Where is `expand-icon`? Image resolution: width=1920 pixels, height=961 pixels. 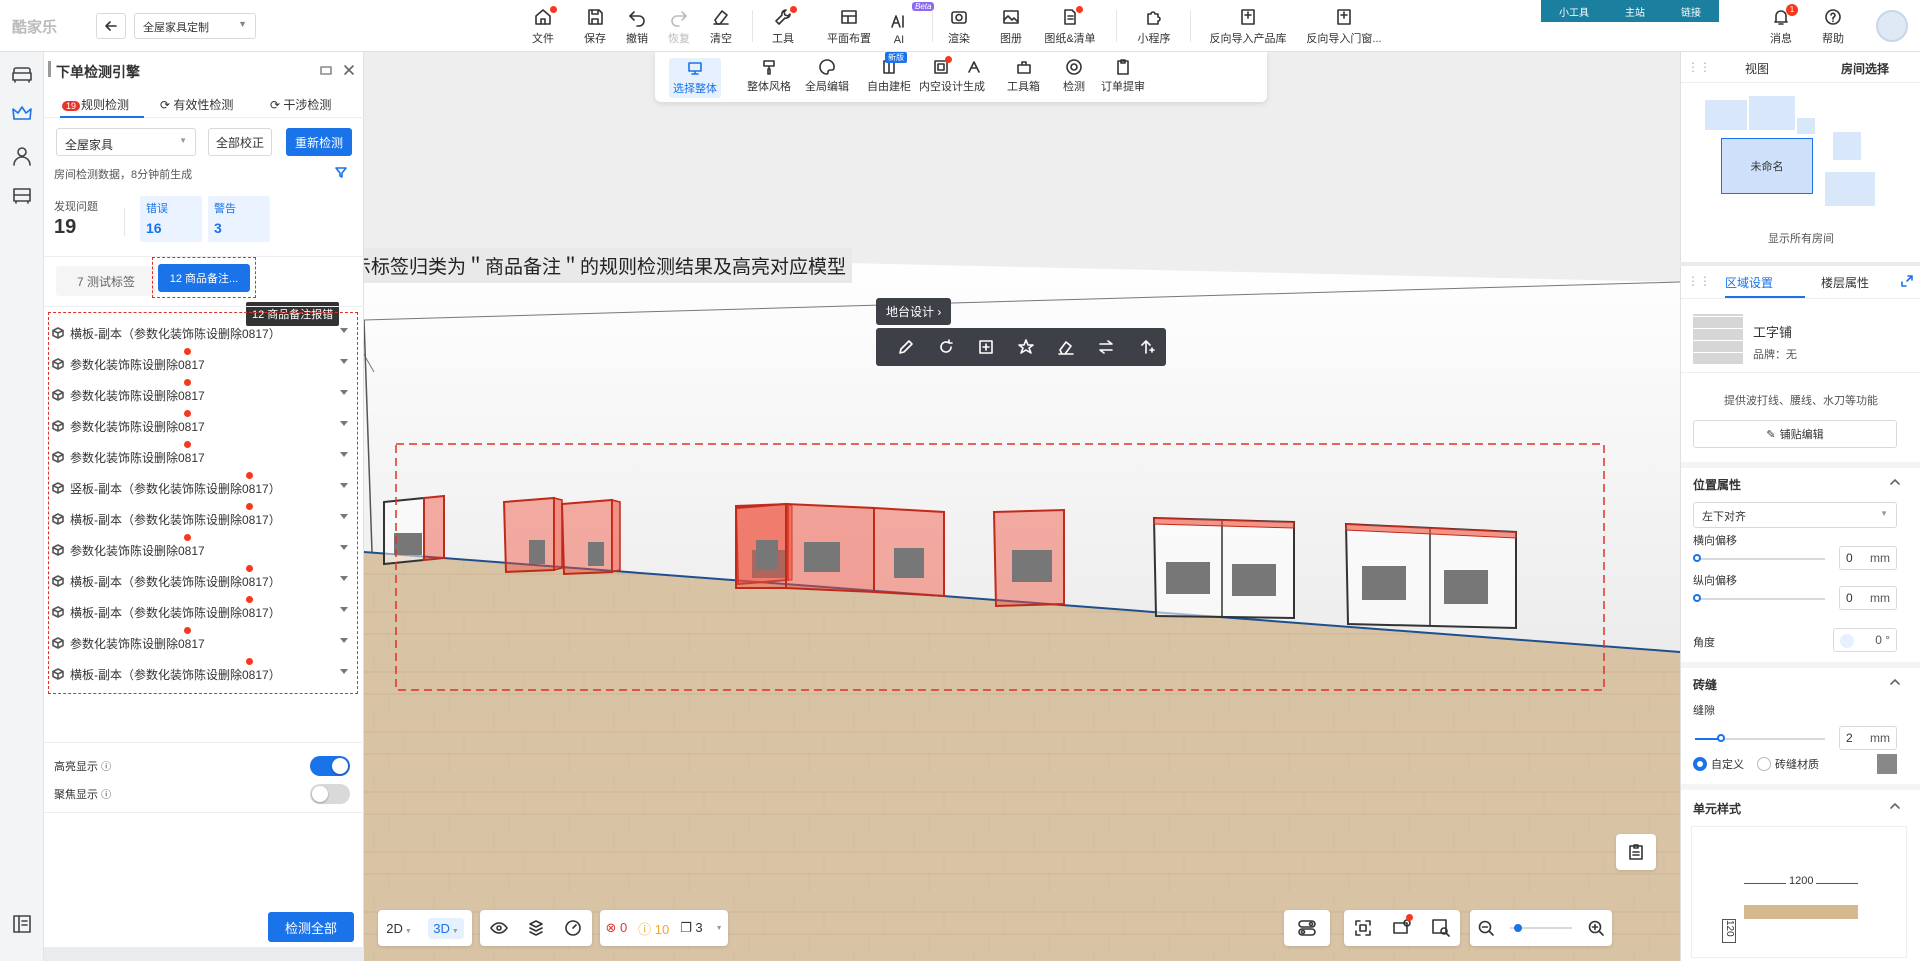
expand-icon is located at coordinates (1907, 281).